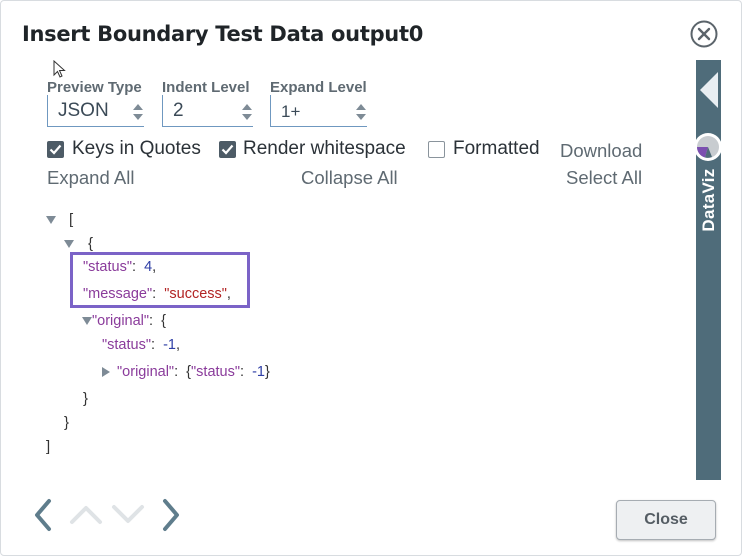  I want to click on tree-row-close-root: ], so click(48, 446).